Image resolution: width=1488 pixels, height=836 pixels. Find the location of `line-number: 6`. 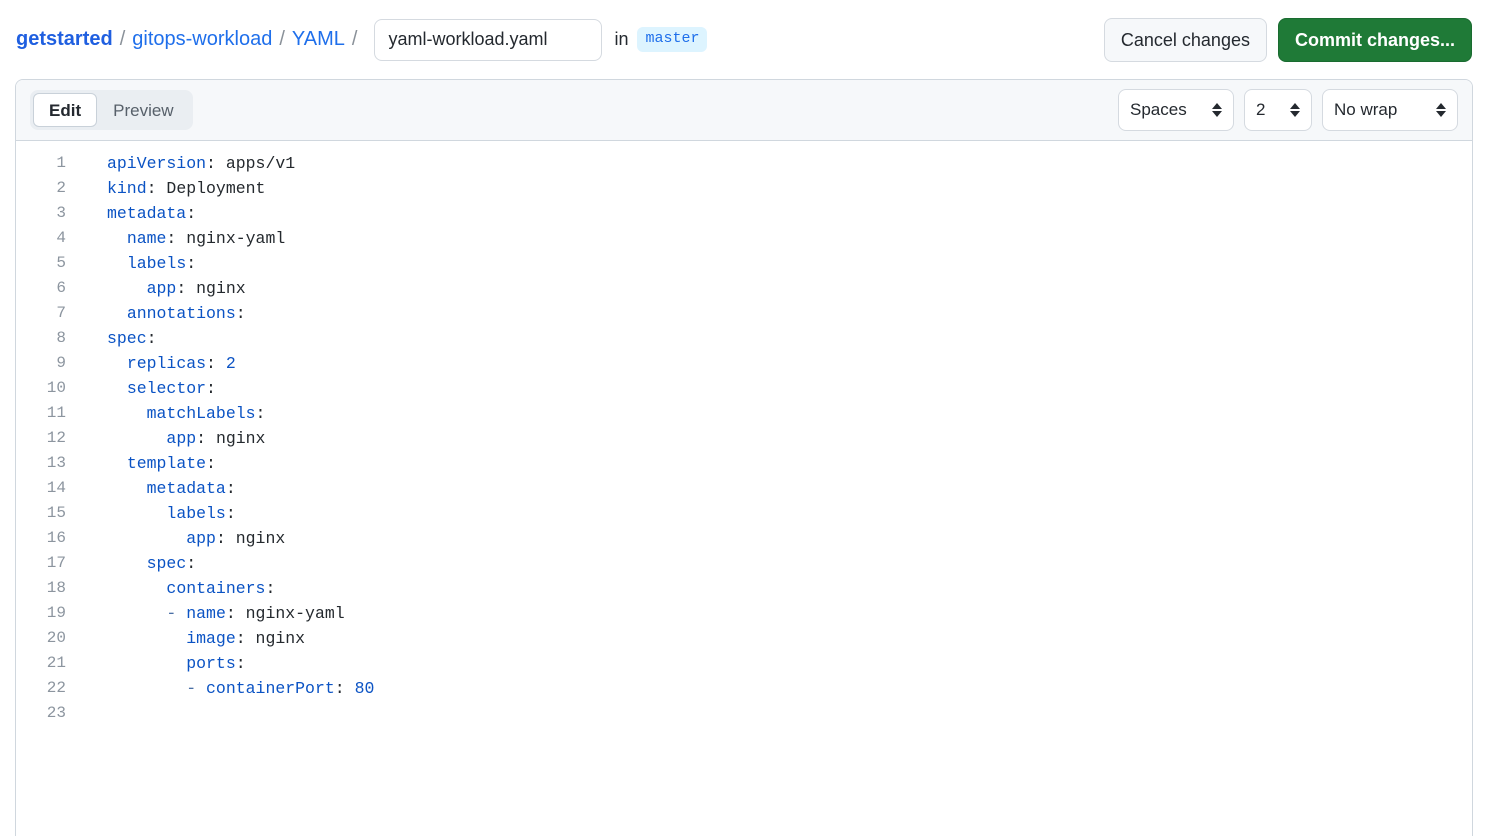

line-number: 6 is located at coordinates (61, 288).